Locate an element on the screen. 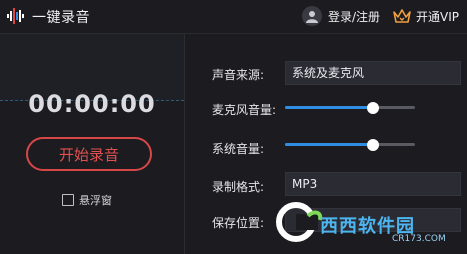 Image resolution: width=467 pixels, height=254 pixels. open-vip-label: 开通VIP is located at coordinates (437, 16).